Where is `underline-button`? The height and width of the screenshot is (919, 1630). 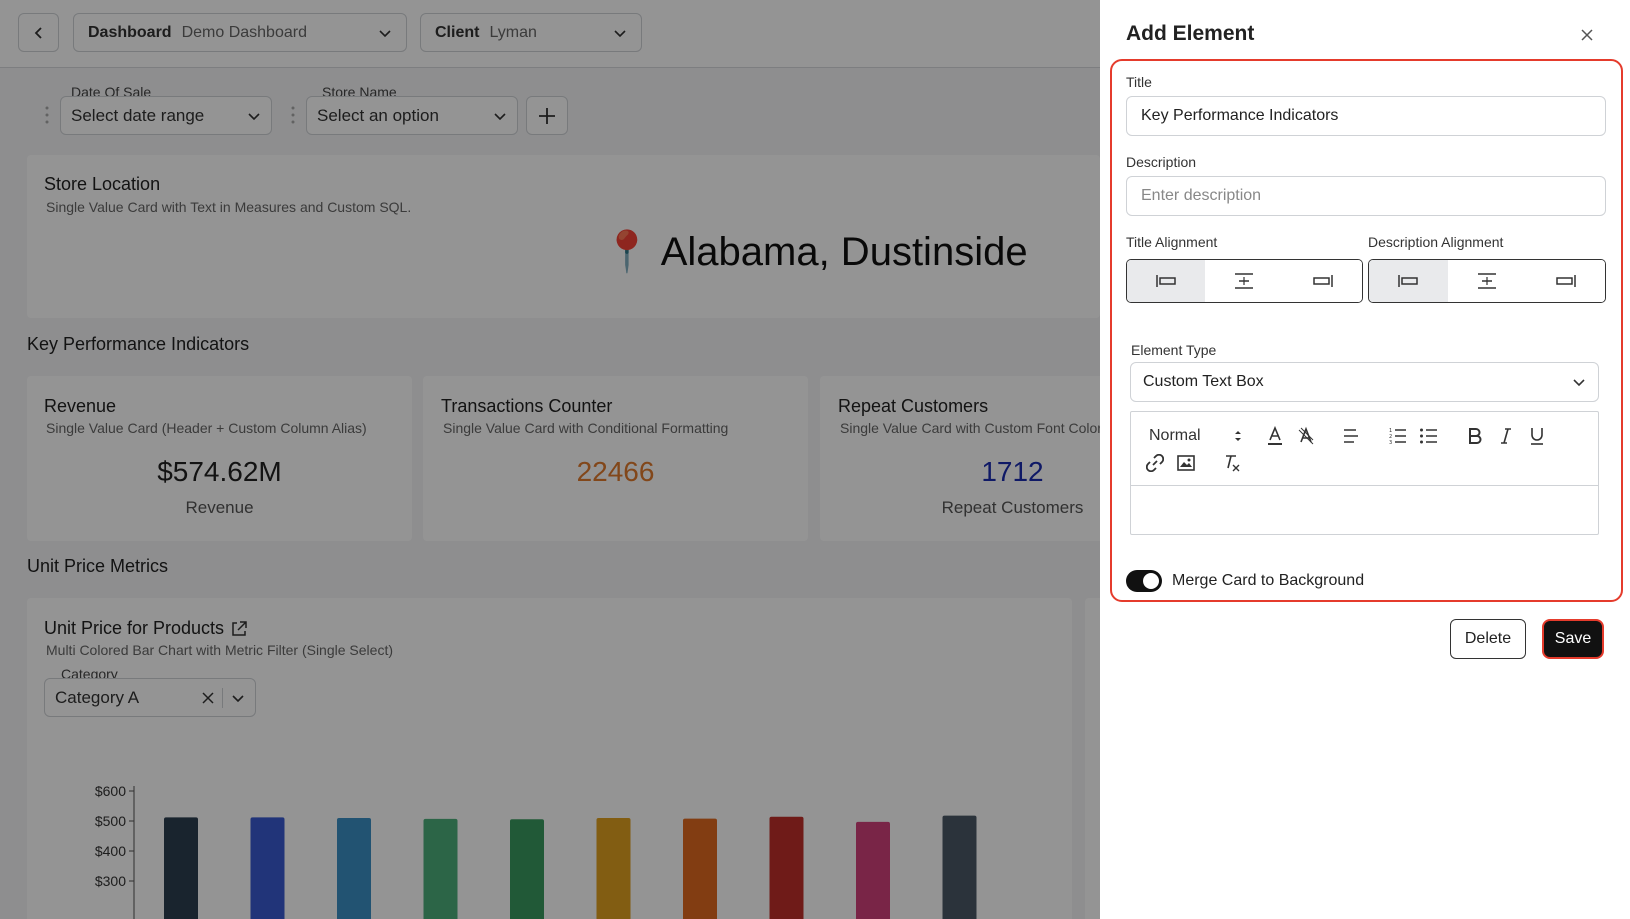
underline-button is located at coordinates (1537, 436).